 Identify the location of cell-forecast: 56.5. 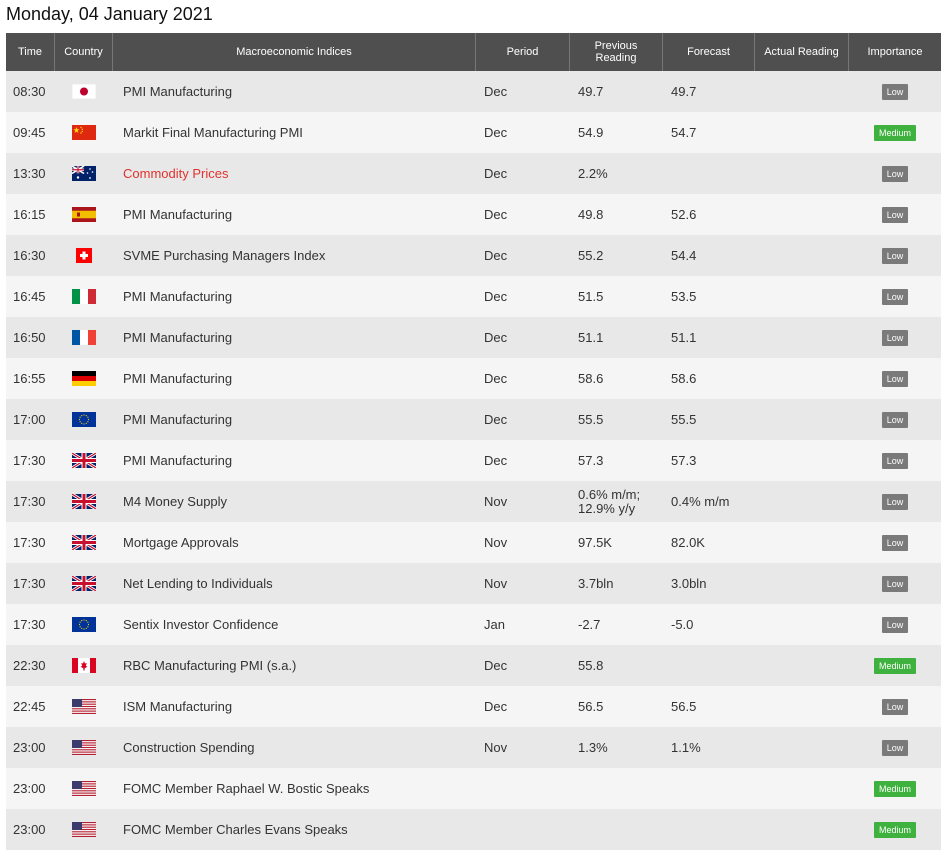
(684, 706).